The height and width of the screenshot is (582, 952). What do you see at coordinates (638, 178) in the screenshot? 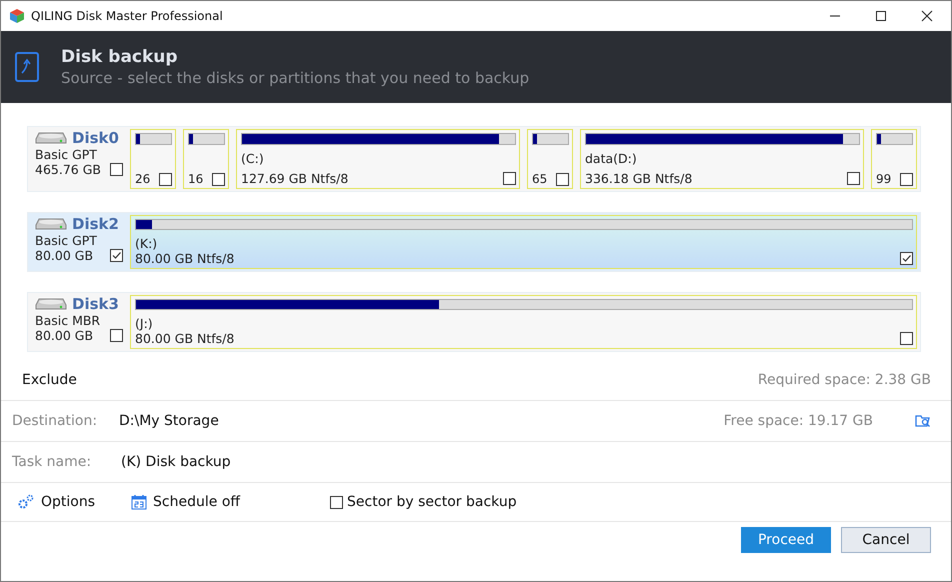
I see `partition-size: 336.18 GB Ntfs/8` at bounding box center [638, 178].